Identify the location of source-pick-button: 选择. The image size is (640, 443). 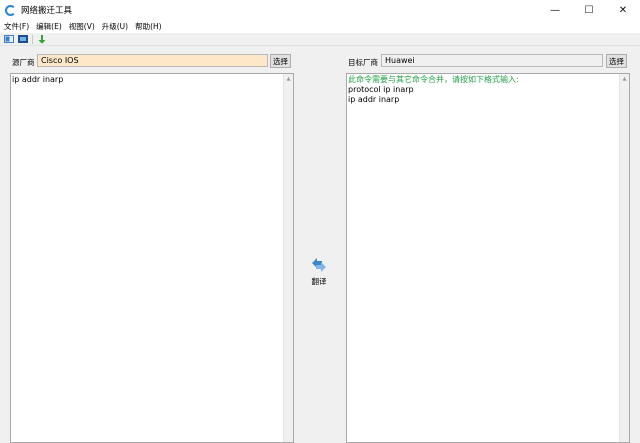
(280, 61).